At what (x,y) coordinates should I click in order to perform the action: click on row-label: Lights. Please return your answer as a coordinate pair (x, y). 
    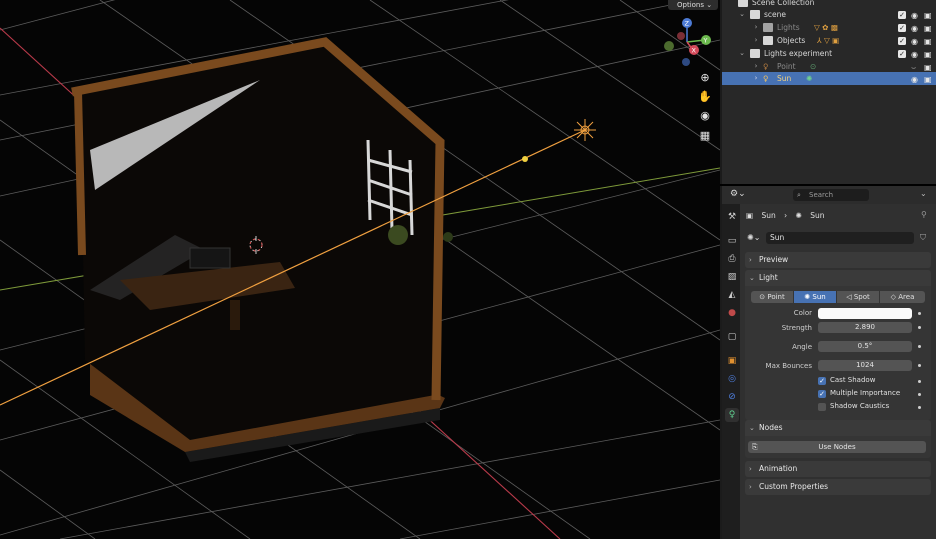
    Looking at the image, I should click on (788, 27).